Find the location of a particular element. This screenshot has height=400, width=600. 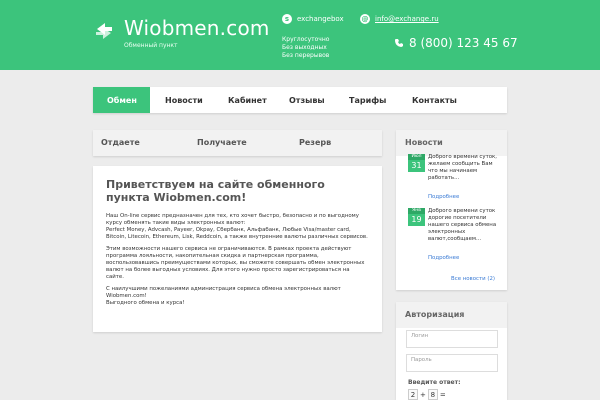

skype-icon: s is located at coordinates (287, 19).